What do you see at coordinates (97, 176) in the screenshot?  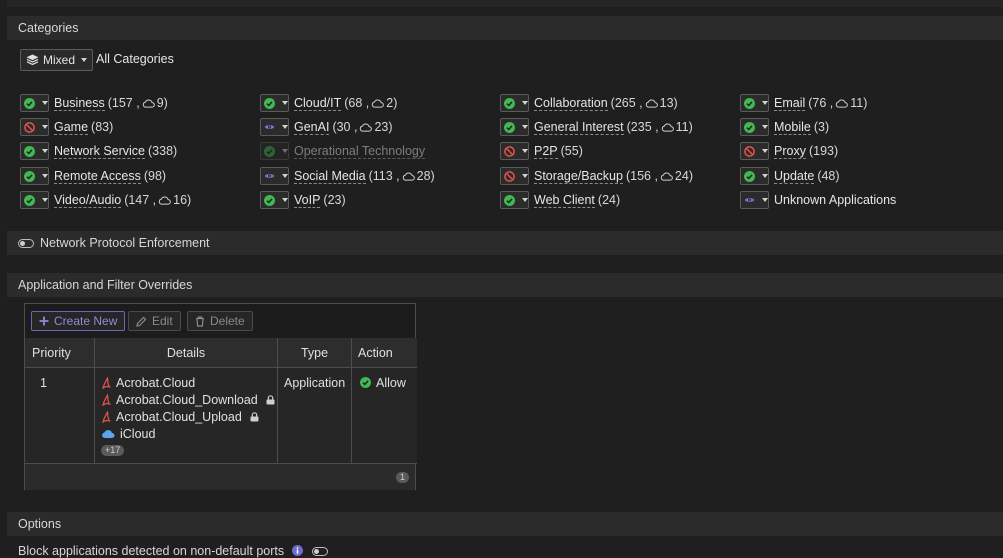 I see `category-name: Remote Access` at bounding box center [97, 176].